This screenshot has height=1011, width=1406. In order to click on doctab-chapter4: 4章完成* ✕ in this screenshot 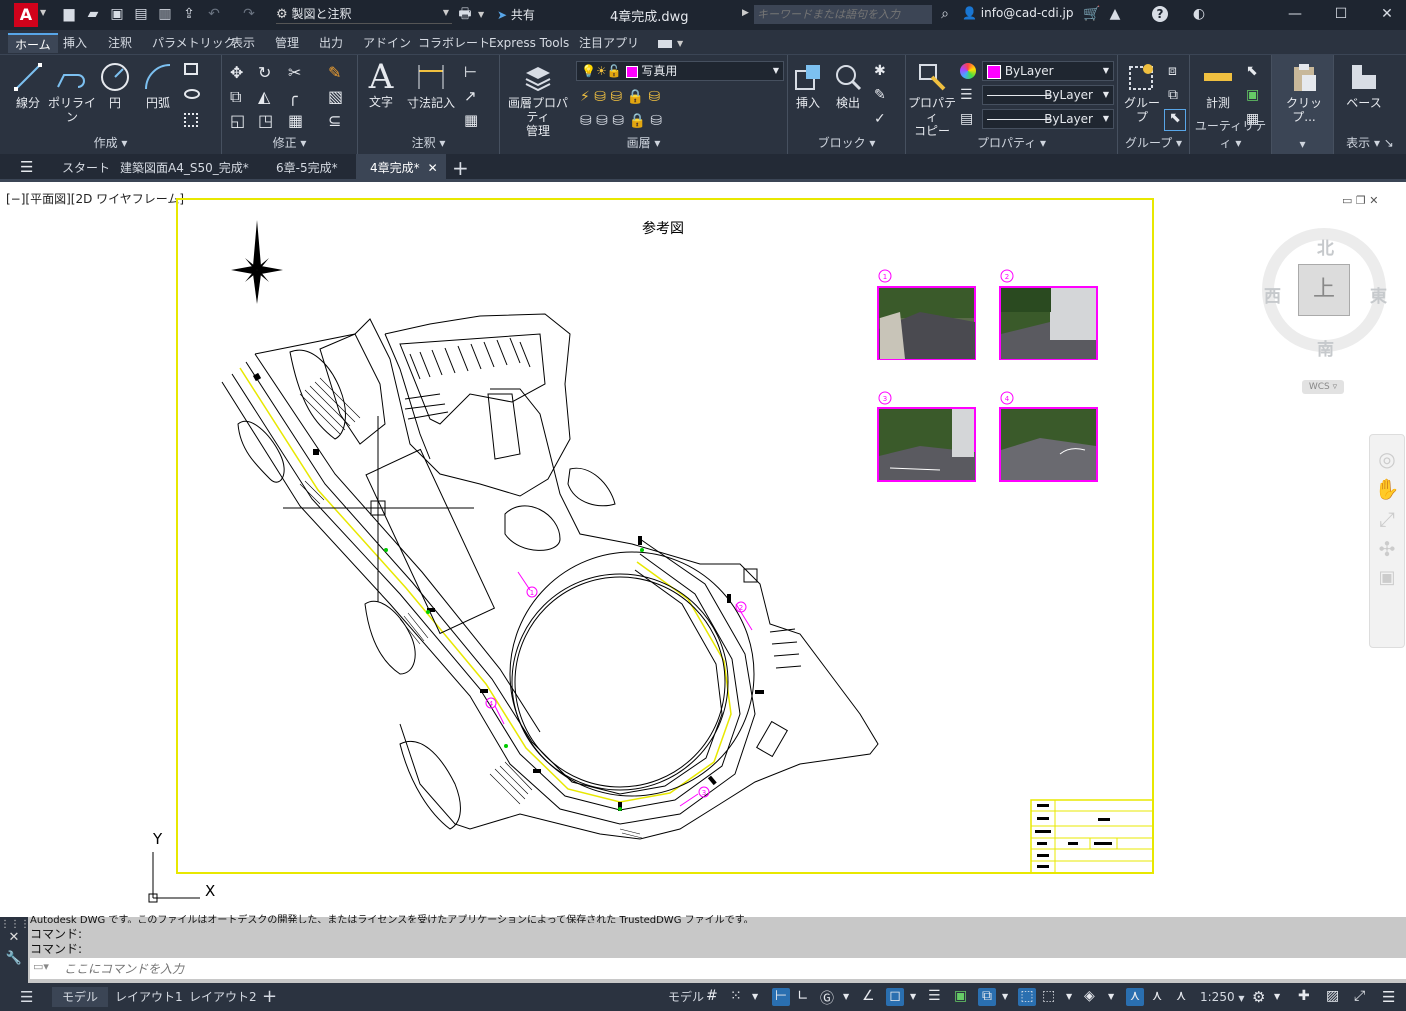, I will do `click(401, 168)`.